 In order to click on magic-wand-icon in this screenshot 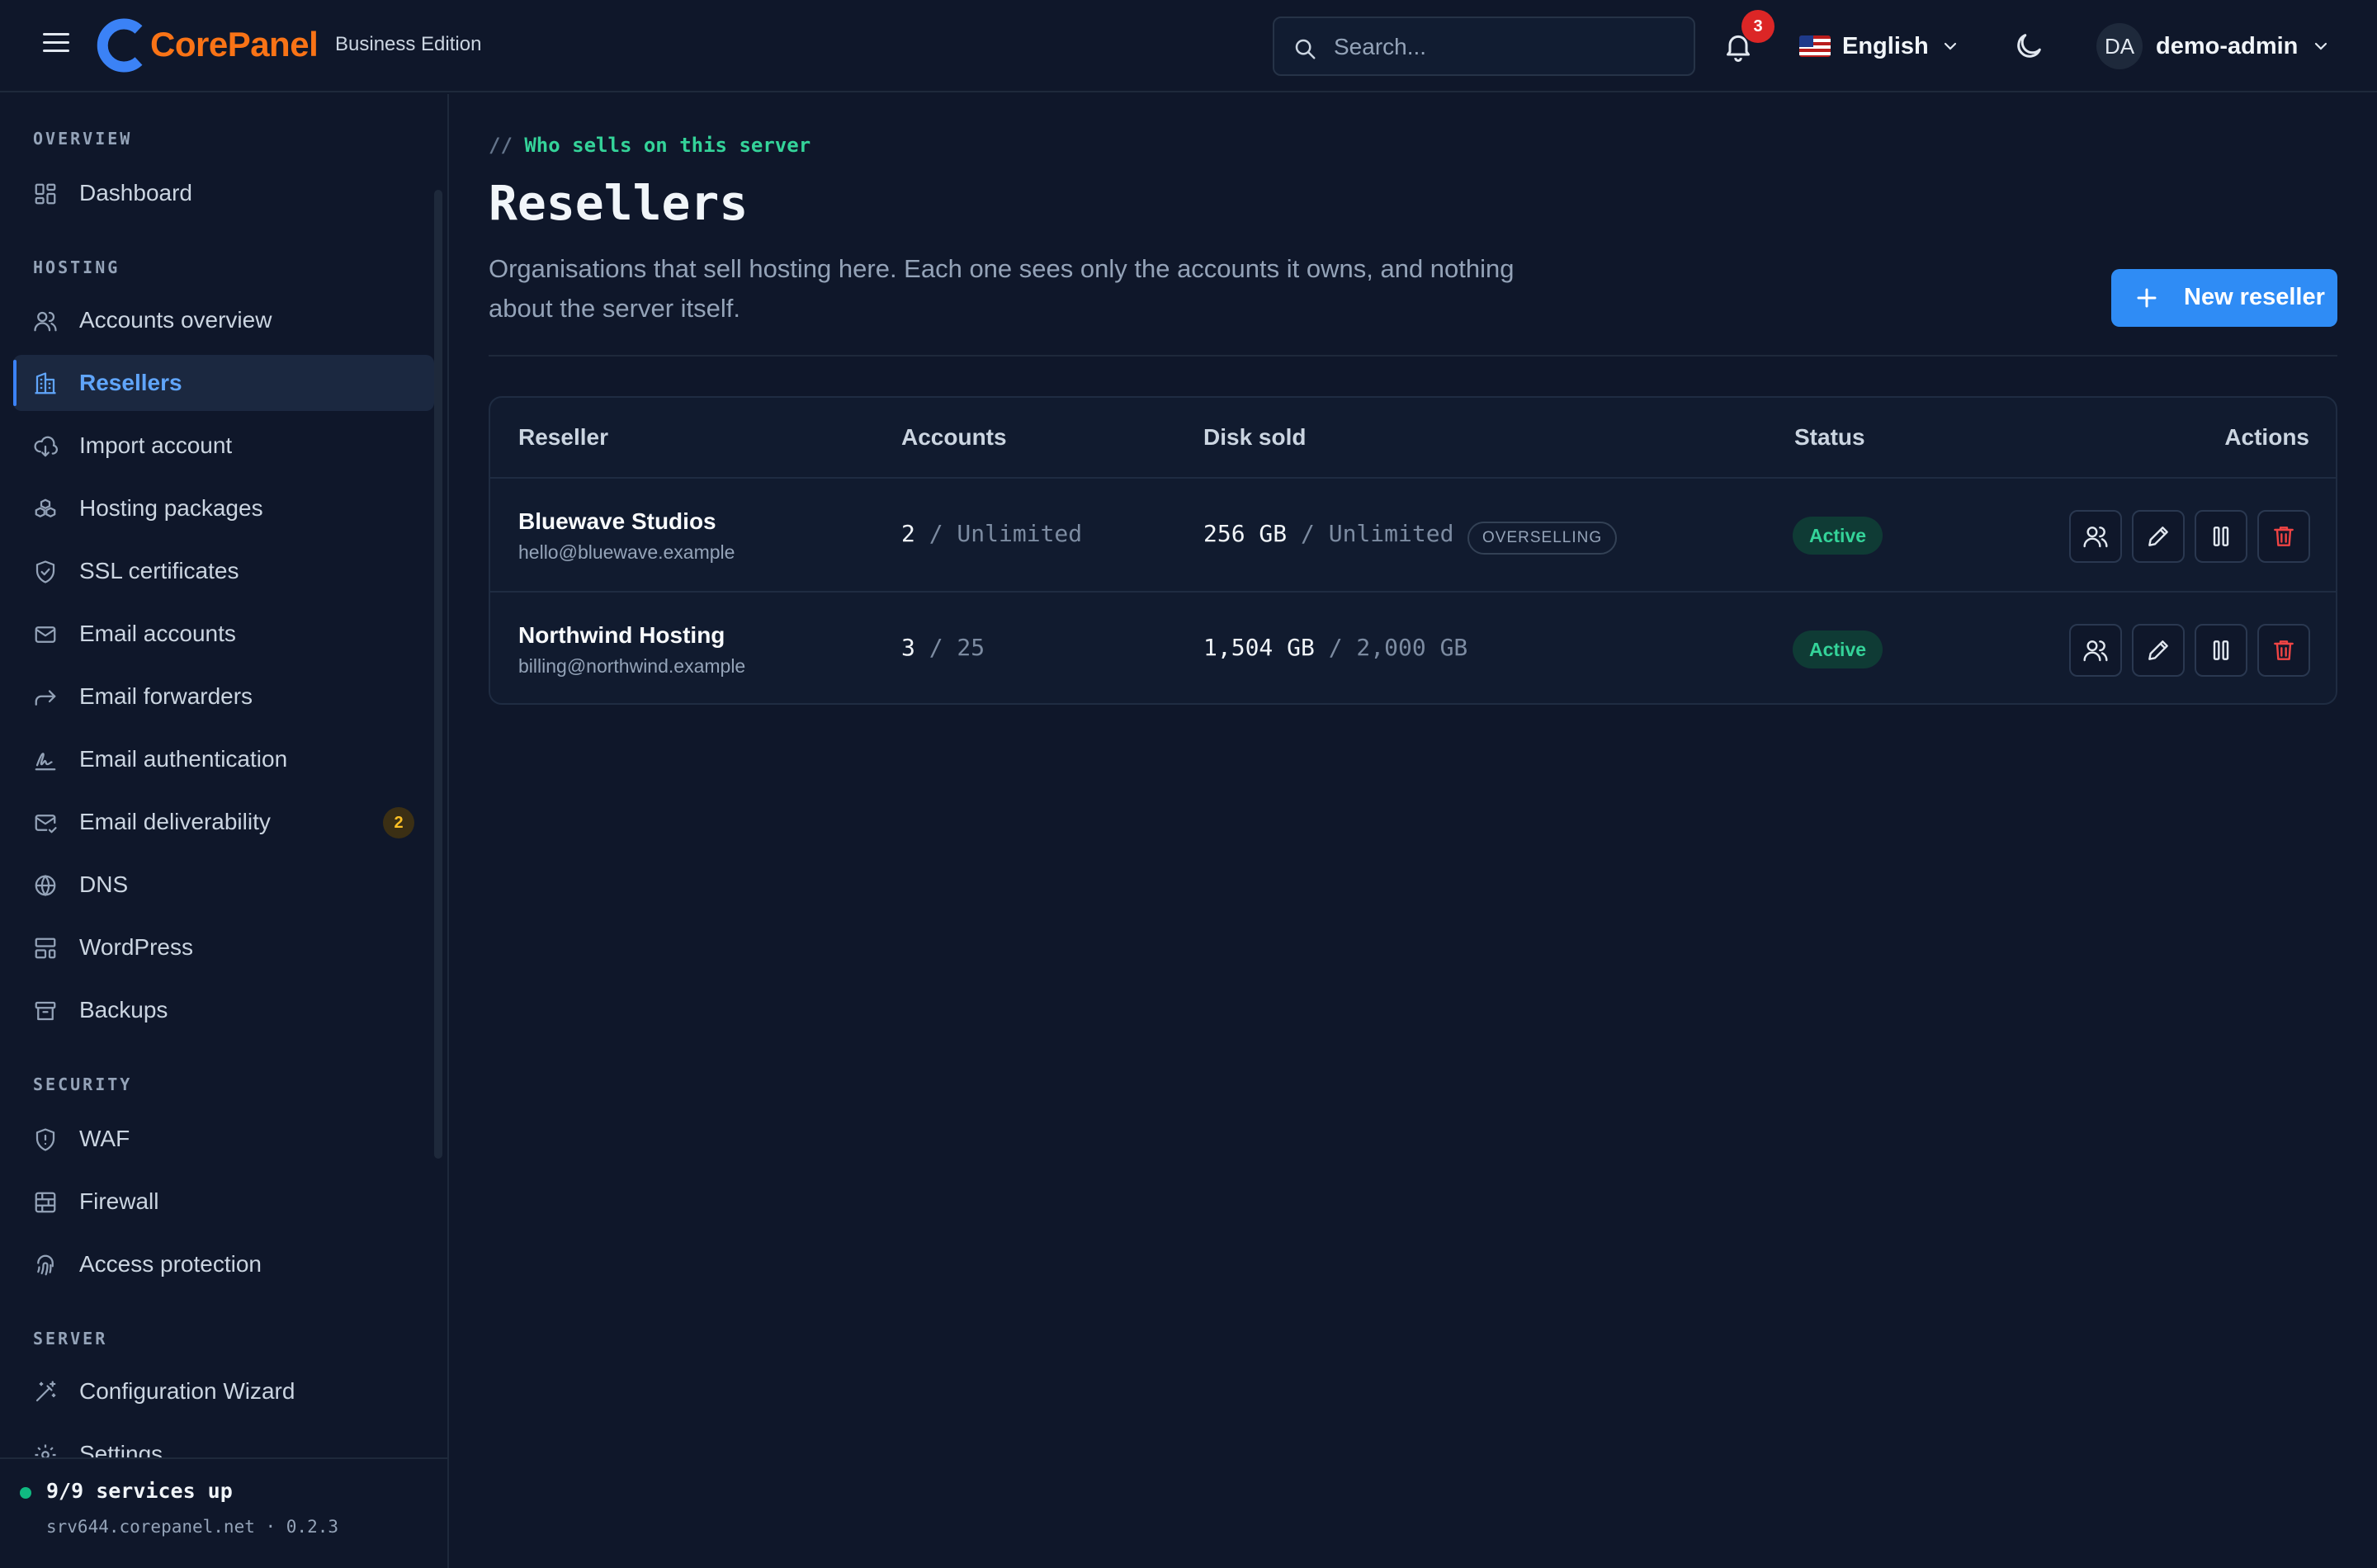, I will do `click(45, 1391)`.